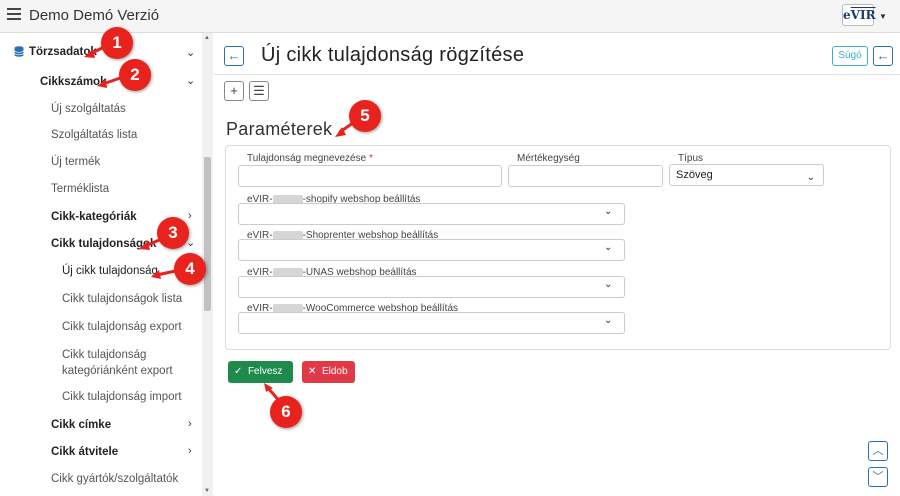 The height and width of the screenshot is (496, 900). Describe the element at coordinates (122, 299) in the screenshot. I see `sidebar-item-cikk-tulajdonsagok-lista: Cikk tulajdonságok lista` at that location.